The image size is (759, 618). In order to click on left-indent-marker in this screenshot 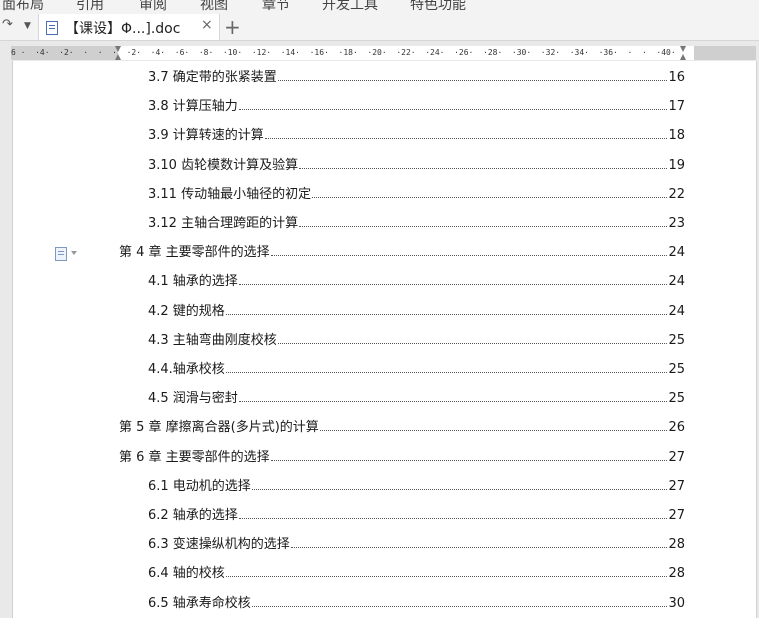, I will do `click(118, 53)`.